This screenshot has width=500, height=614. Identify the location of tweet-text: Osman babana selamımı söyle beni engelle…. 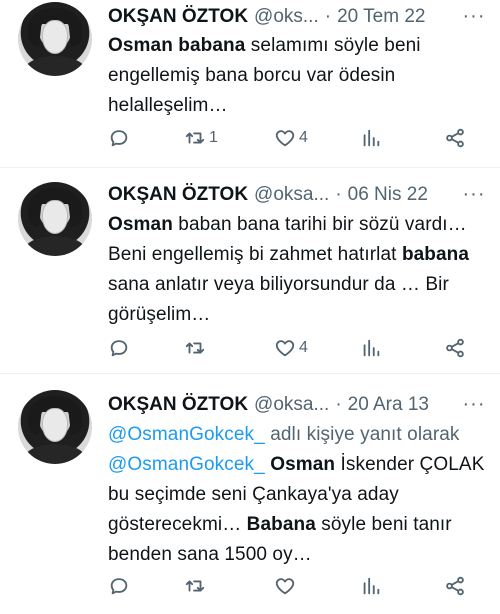
(298, 76).